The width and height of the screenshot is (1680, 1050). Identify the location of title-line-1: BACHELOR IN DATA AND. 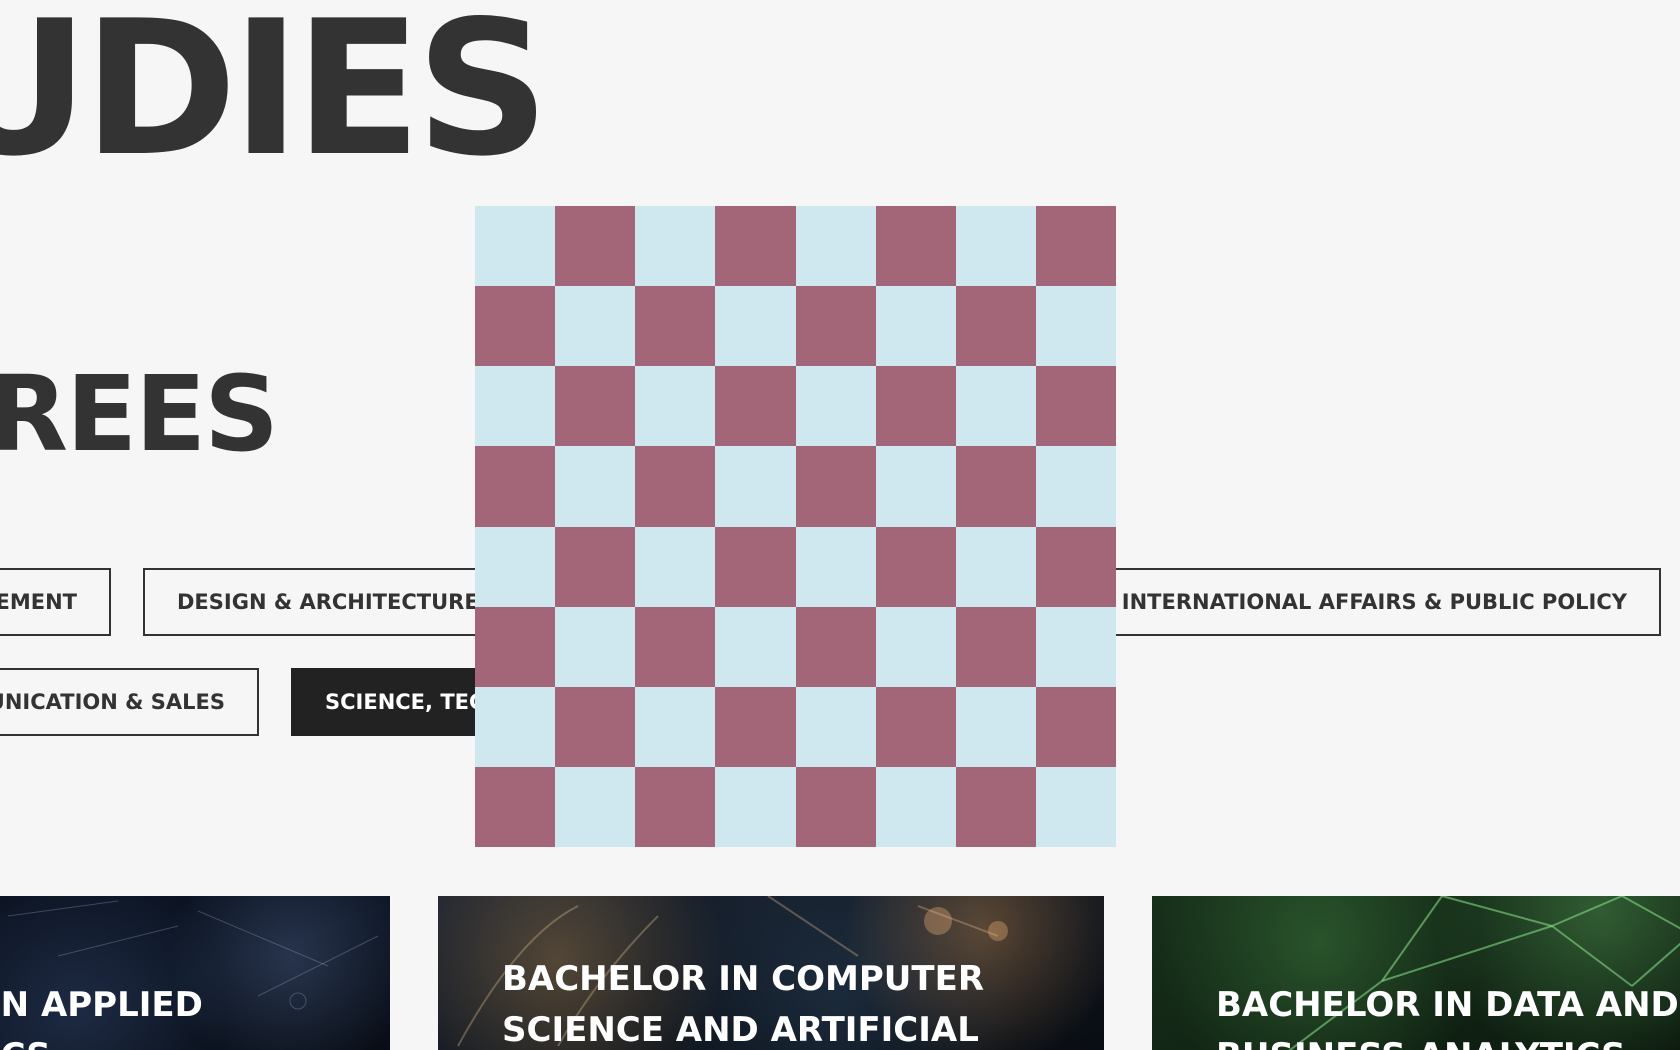
(1447, 1005).